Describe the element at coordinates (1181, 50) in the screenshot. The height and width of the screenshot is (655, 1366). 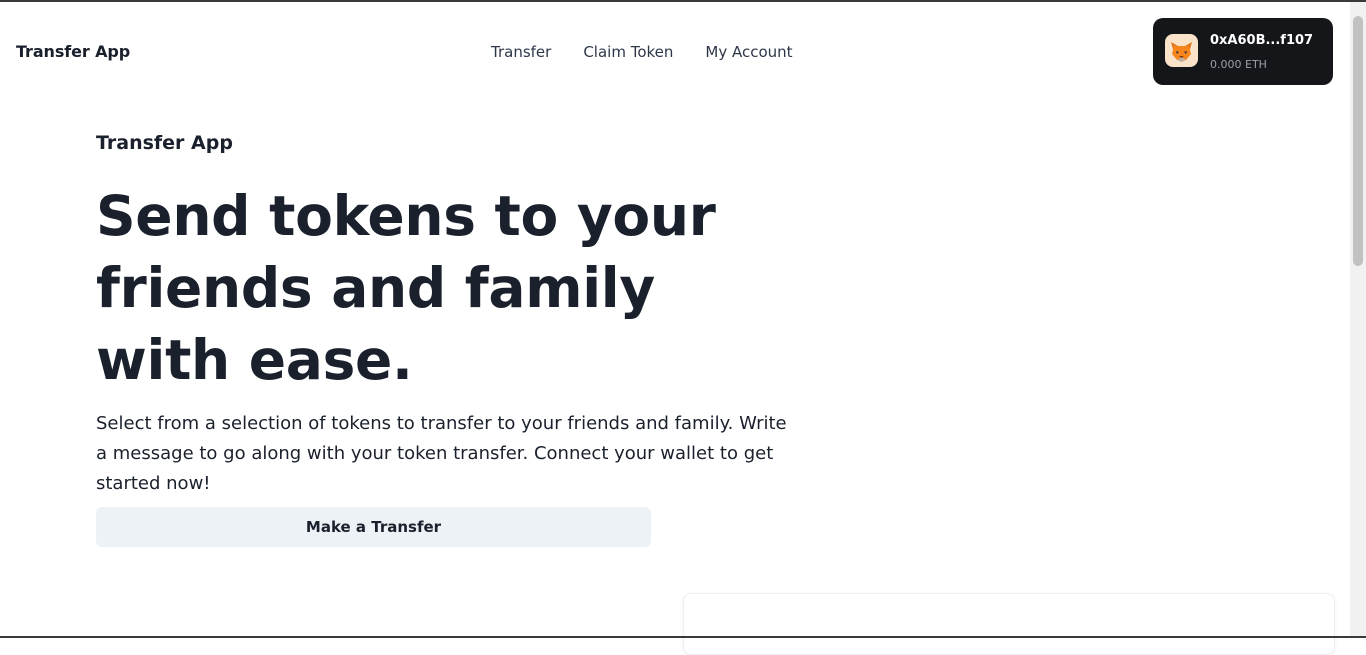
I see `metamask-fox-icon` at that location.